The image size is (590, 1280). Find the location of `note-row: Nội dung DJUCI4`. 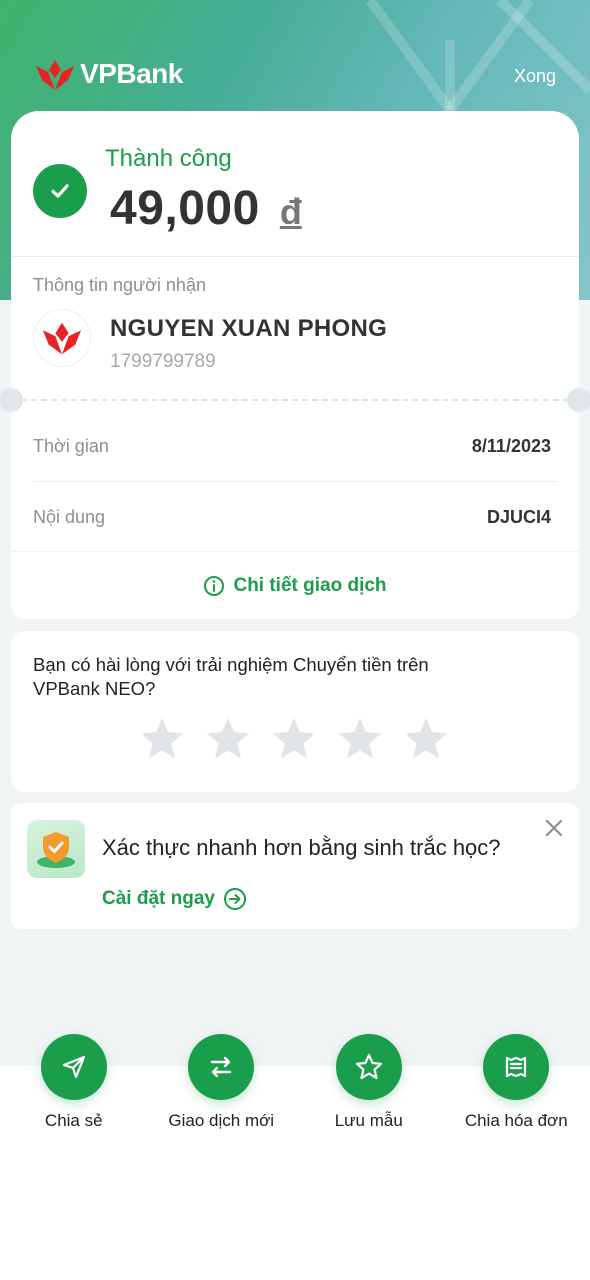

note-row: Nội dung DJUCI4 is located at coordinates (295, 517).